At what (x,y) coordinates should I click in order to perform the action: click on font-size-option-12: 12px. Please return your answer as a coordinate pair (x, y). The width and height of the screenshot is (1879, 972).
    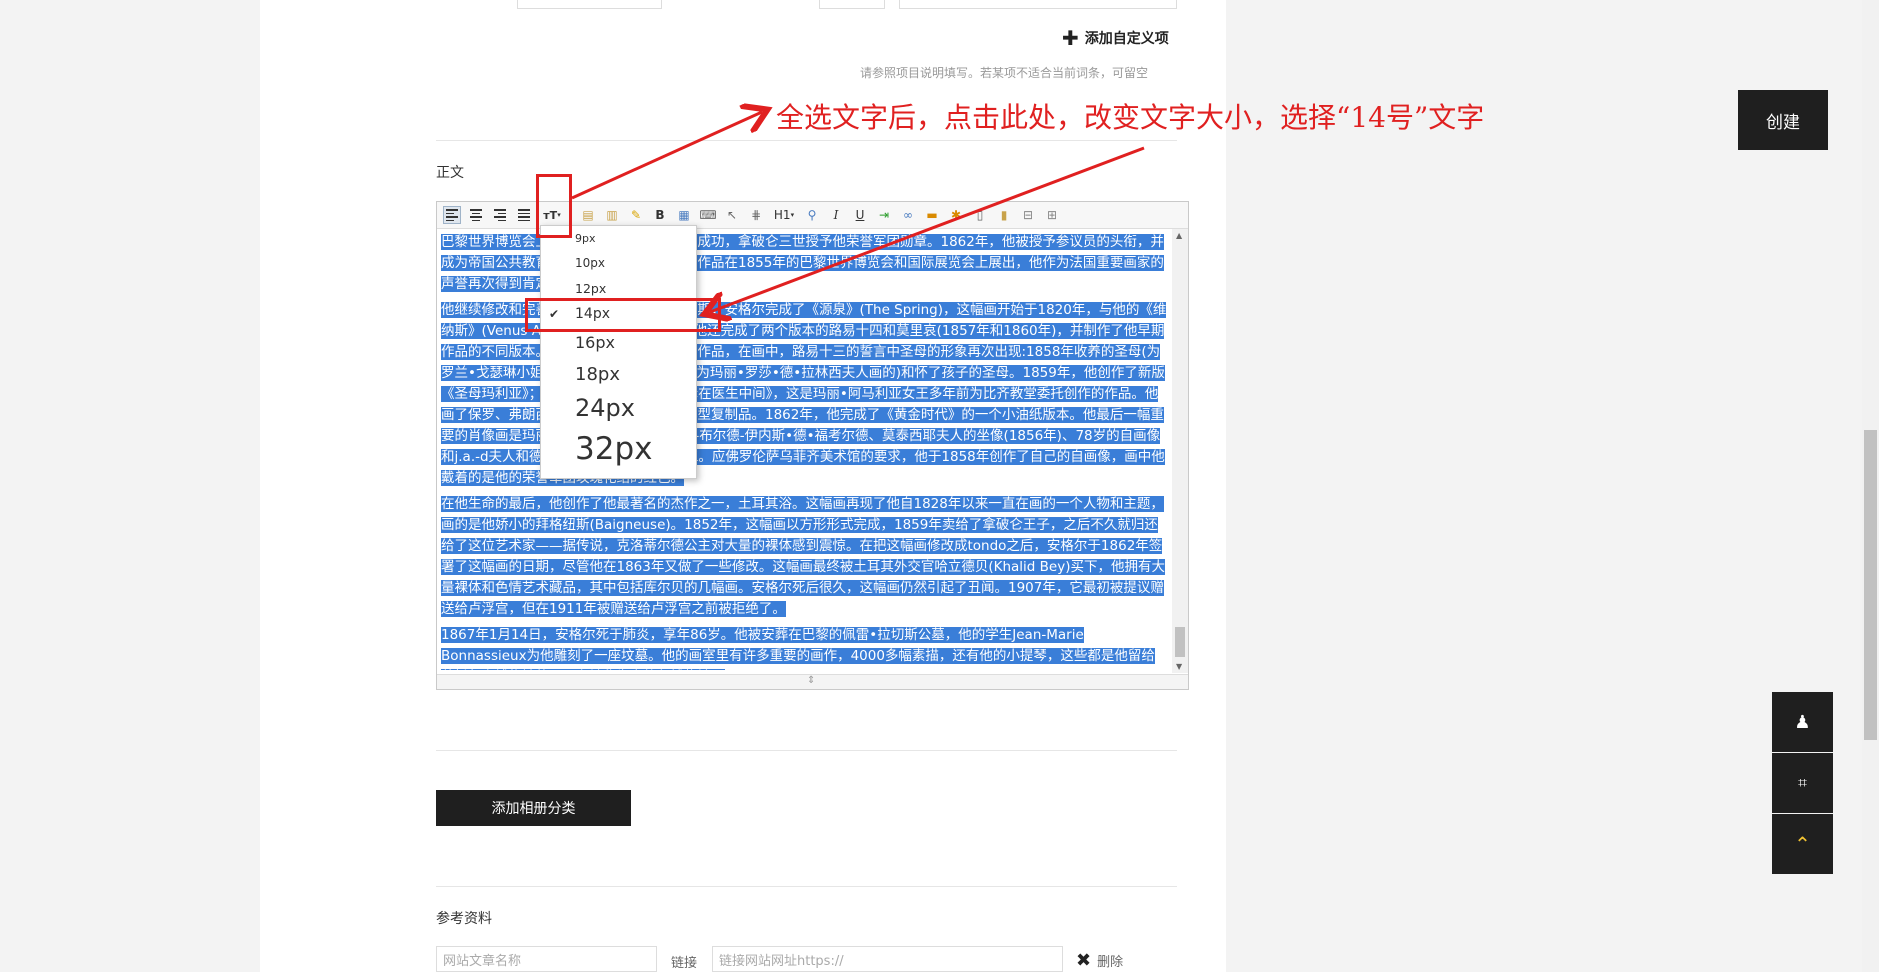
    Looking at the image, I should click on (590, 288).